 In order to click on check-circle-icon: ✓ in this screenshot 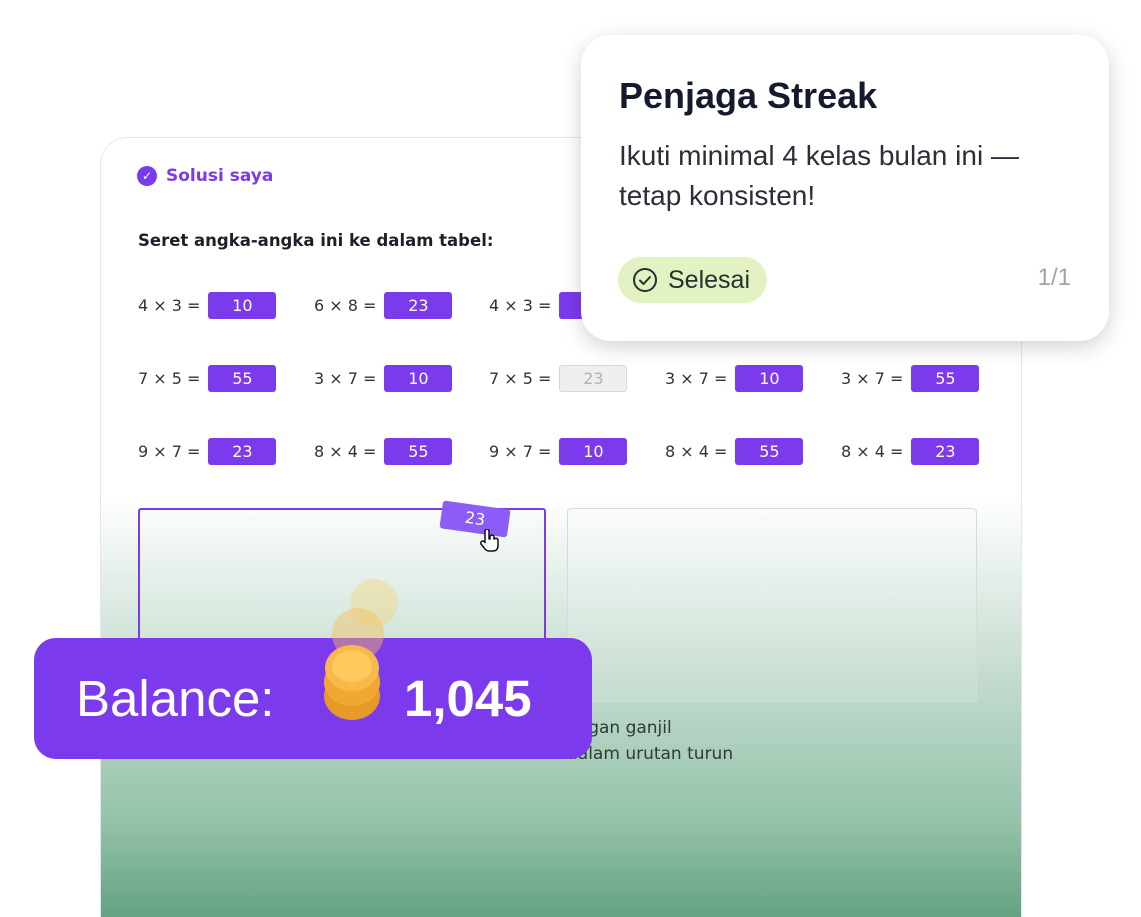, I will do `click(147, 176)`.